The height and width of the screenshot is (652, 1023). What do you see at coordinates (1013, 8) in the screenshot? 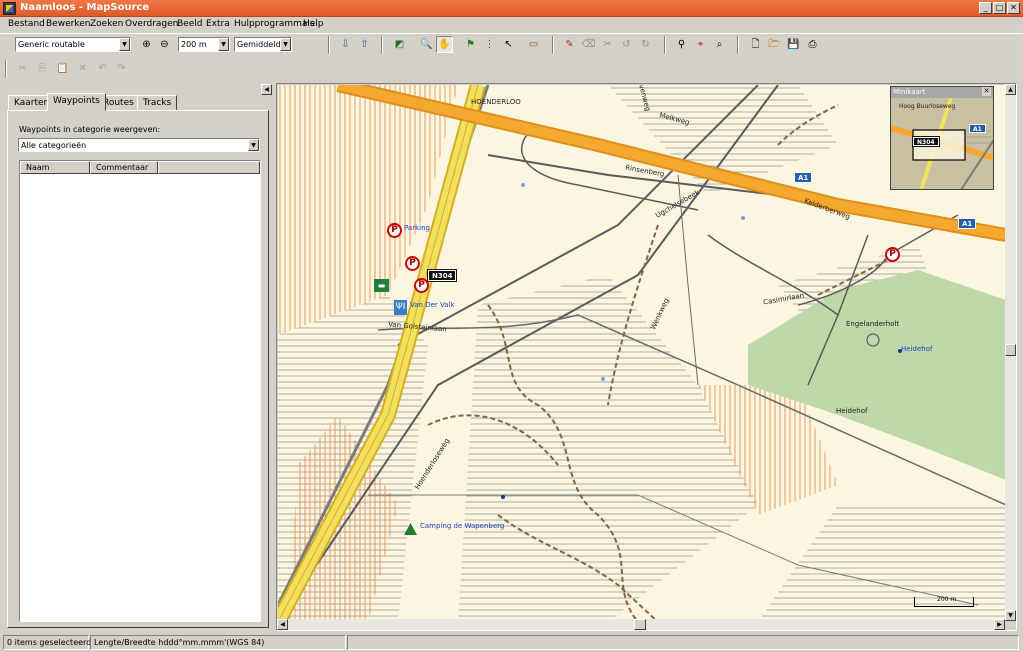
I see `close-button: ✕` at bounding box center [1013, 8].